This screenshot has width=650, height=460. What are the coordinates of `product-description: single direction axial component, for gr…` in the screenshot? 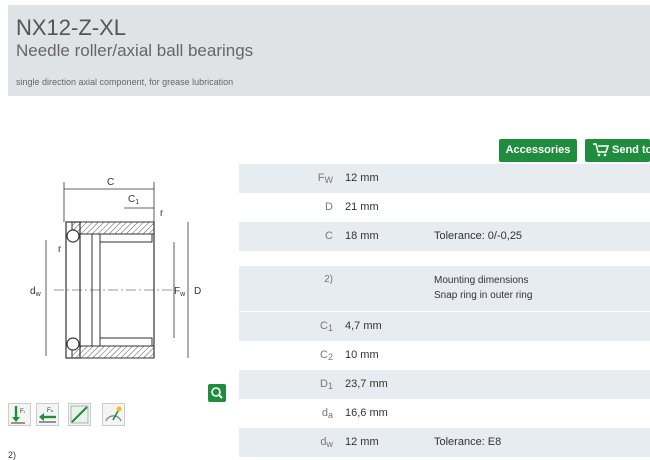 It's located at (125, 82).